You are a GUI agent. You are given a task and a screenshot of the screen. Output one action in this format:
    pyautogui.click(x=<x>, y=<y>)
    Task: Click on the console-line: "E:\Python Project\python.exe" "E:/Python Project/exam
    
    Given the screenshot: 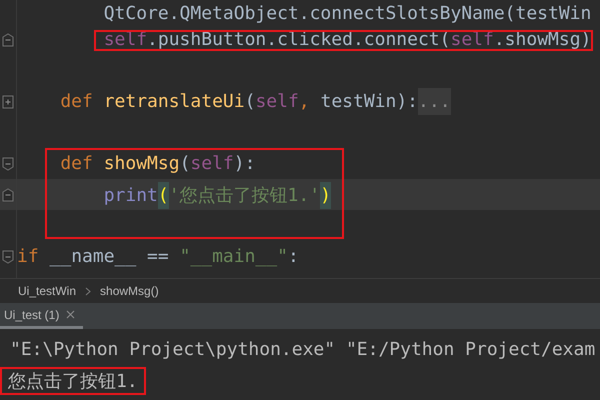 What is the action you would take?
    pyautogui.click(x=302, y=349)
    